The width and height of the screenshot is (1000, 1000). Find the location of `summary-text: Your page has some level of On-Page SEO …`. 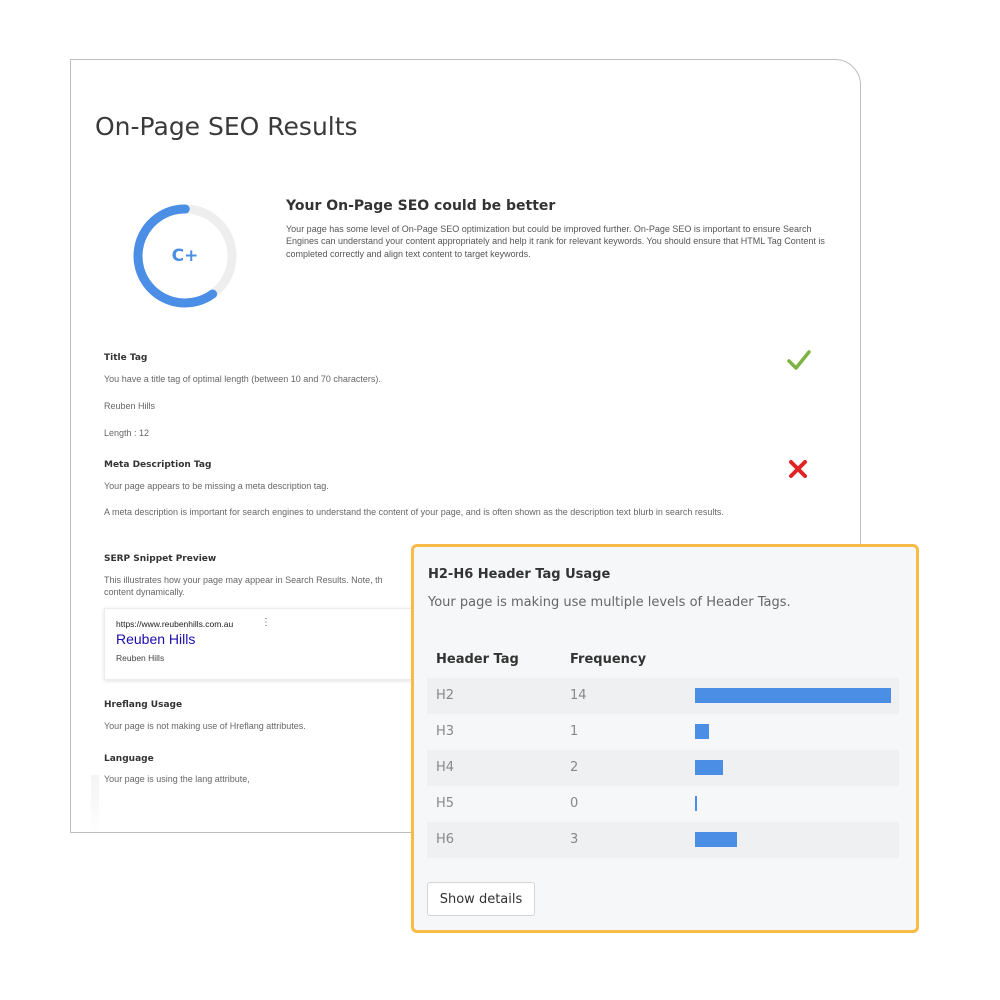

summary-text: Your page has some level of On-Page SEO … is located at coordinates (555, 241).